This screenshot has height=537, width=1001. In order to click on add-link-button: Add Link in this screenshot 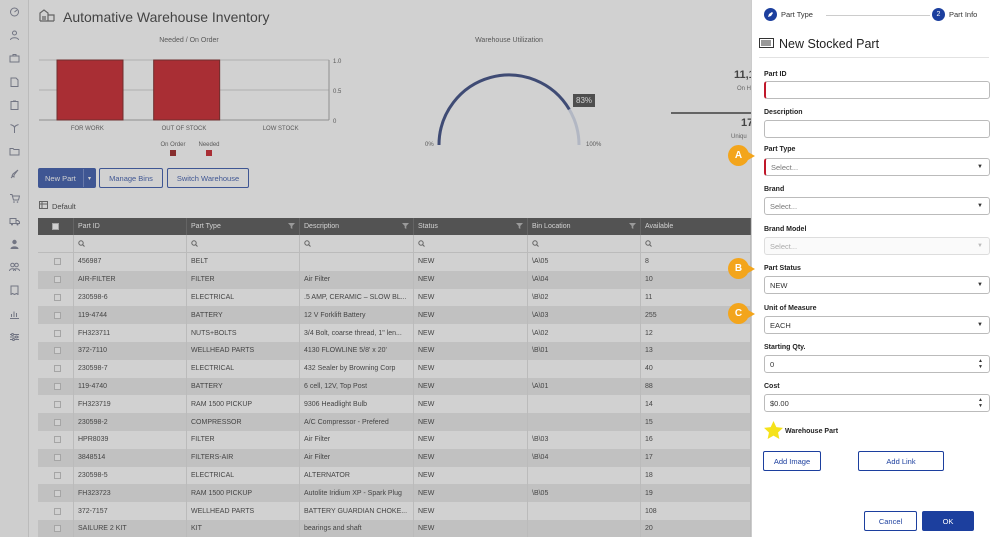, I will do `click(901, 461)`.